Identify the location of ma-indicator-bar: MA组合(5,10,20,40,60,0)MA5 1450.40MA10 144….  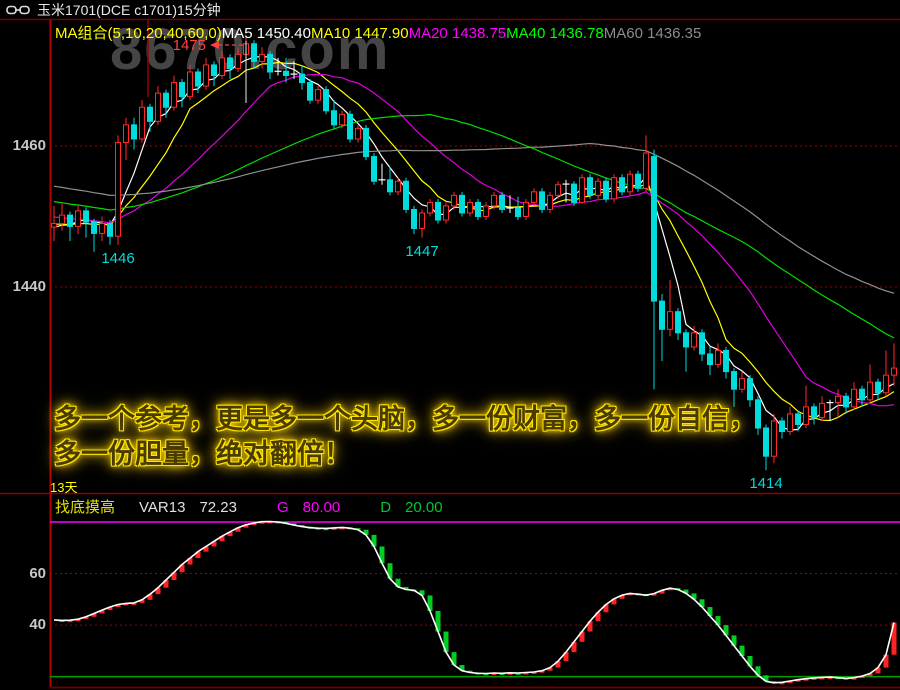
(378, 32).